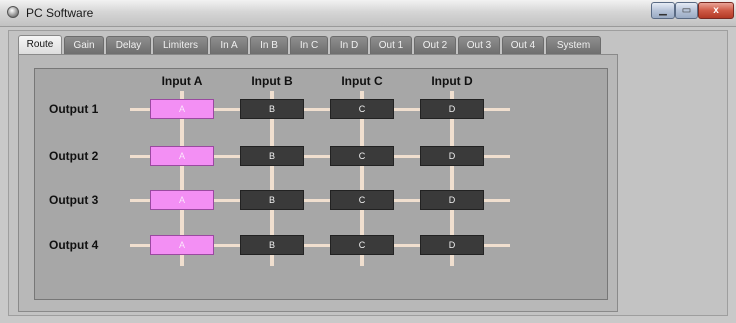 The height and width of the screenshot is (323, 736). What do you see at coordinates (60, 13) in the screenshot?
I see `window-title: PC Software` at bounding box center [60, 13].